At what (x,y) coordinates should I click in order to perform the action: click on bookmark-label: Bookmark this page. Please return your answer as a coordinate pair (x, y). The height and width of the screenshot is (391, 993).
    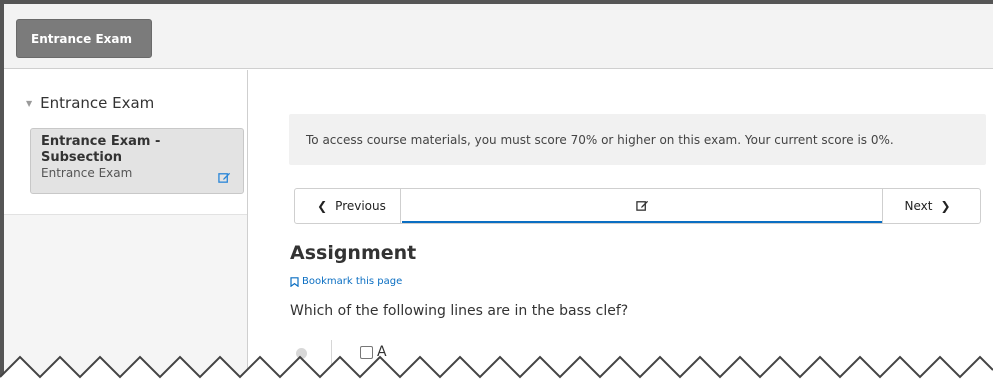
    Looking at the image, I should click on (352, 281).